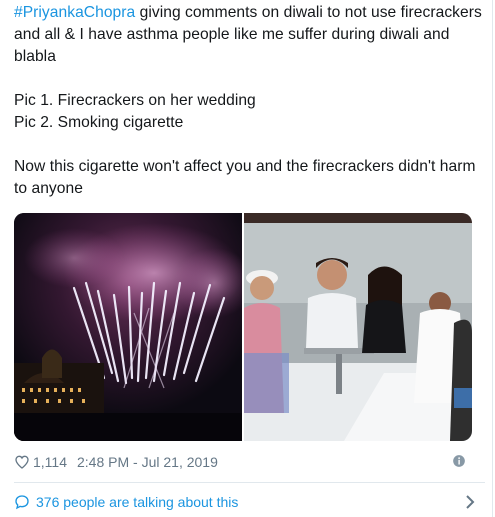 The height and width of the screenshot is (517, 495). What do you see at coordinates (243, 462) in the screenshot?
I see `tweet-meta: 1,114 2:48 PM - Jul 21, 2019` at bounding box center [243, 462].